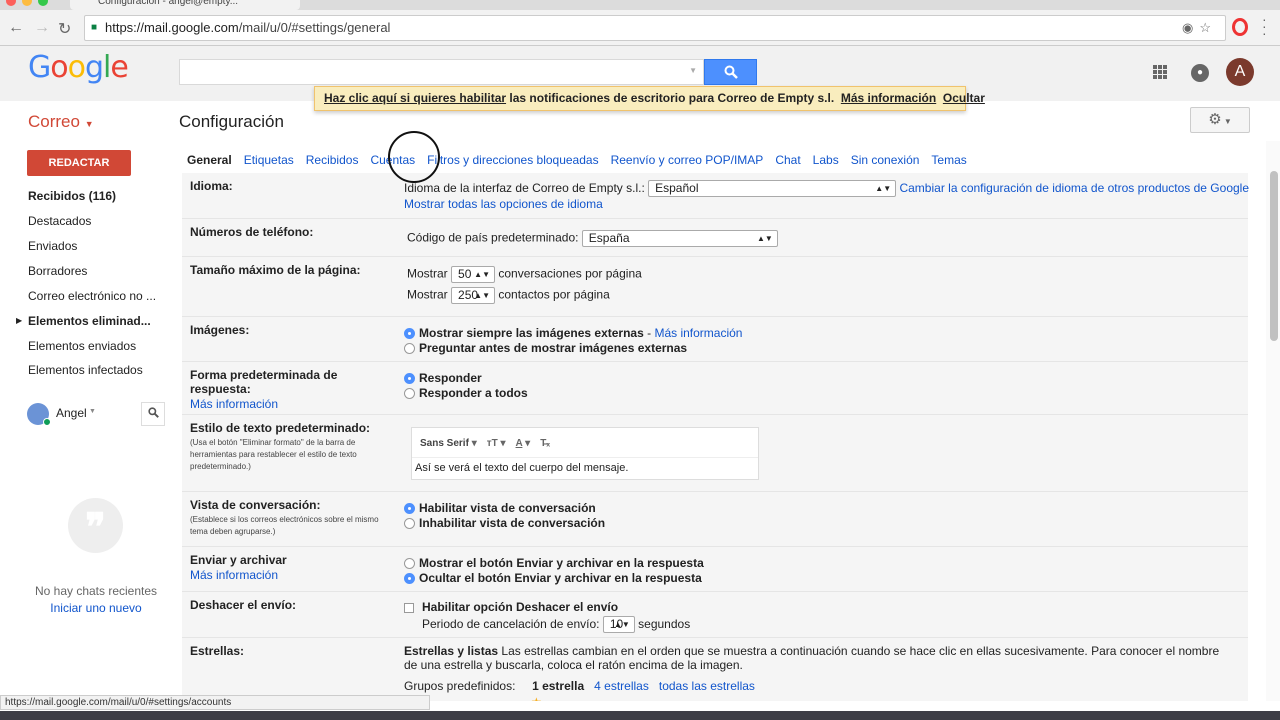 The image size is (1280, 720). I want to click on page-title: Configuración, so click(231, 121).